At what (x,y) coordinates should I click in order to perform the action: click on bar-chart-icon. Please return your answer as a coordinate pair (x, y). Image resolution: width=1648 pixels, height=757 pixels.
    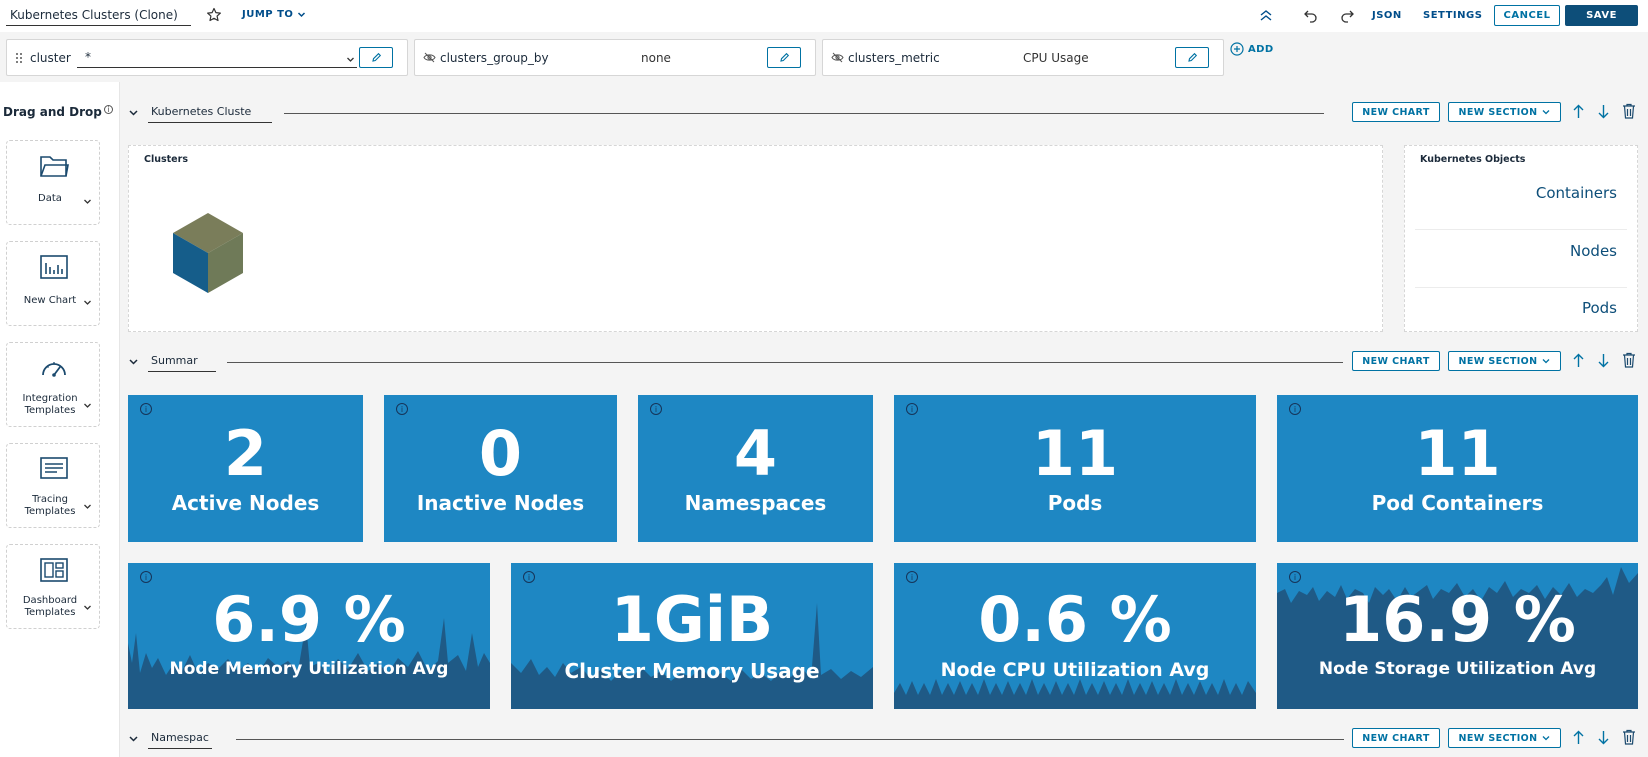
    Looking at the image, I should click on (54, 267).